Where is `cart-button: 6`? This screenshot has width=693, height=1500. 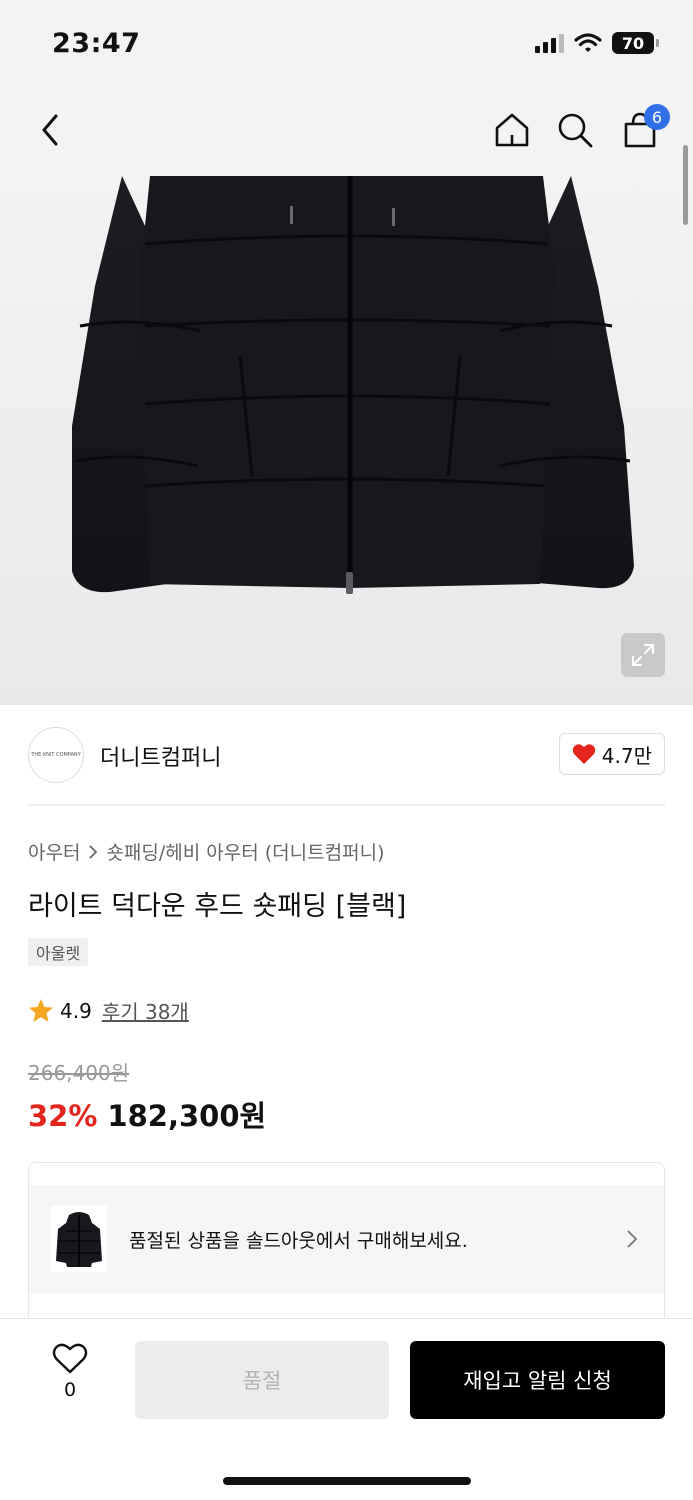
cart-button: 6 is located at coordinates (644, 128).